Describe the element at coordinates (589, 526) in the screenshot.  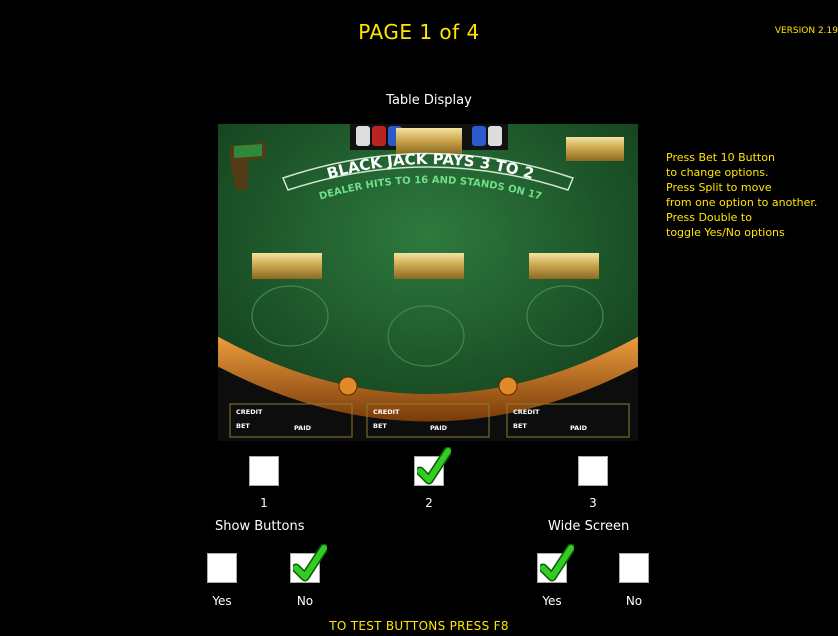
I see `wide-screen-title: Wide Screen` at that location.